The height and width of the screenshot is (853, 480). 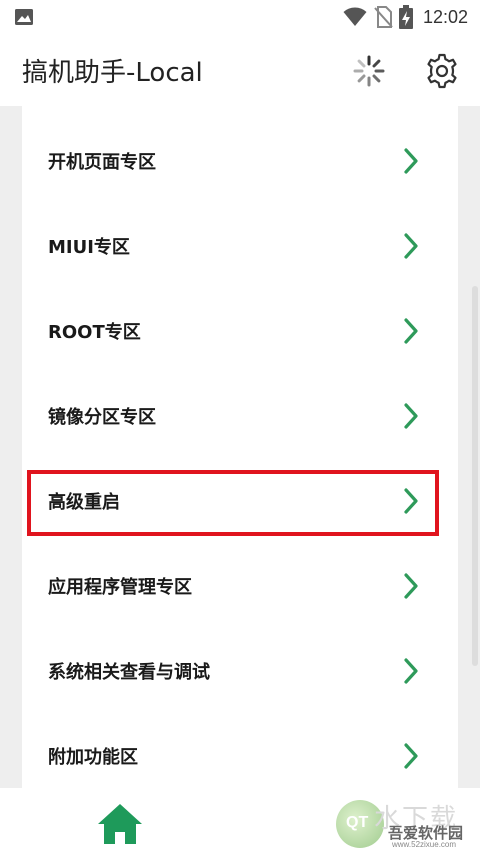 What do you see at coordinates (102, 162) in the screenshot?
I see `menu-item-label: 开机页面专区` at bounding box center [102, 162].